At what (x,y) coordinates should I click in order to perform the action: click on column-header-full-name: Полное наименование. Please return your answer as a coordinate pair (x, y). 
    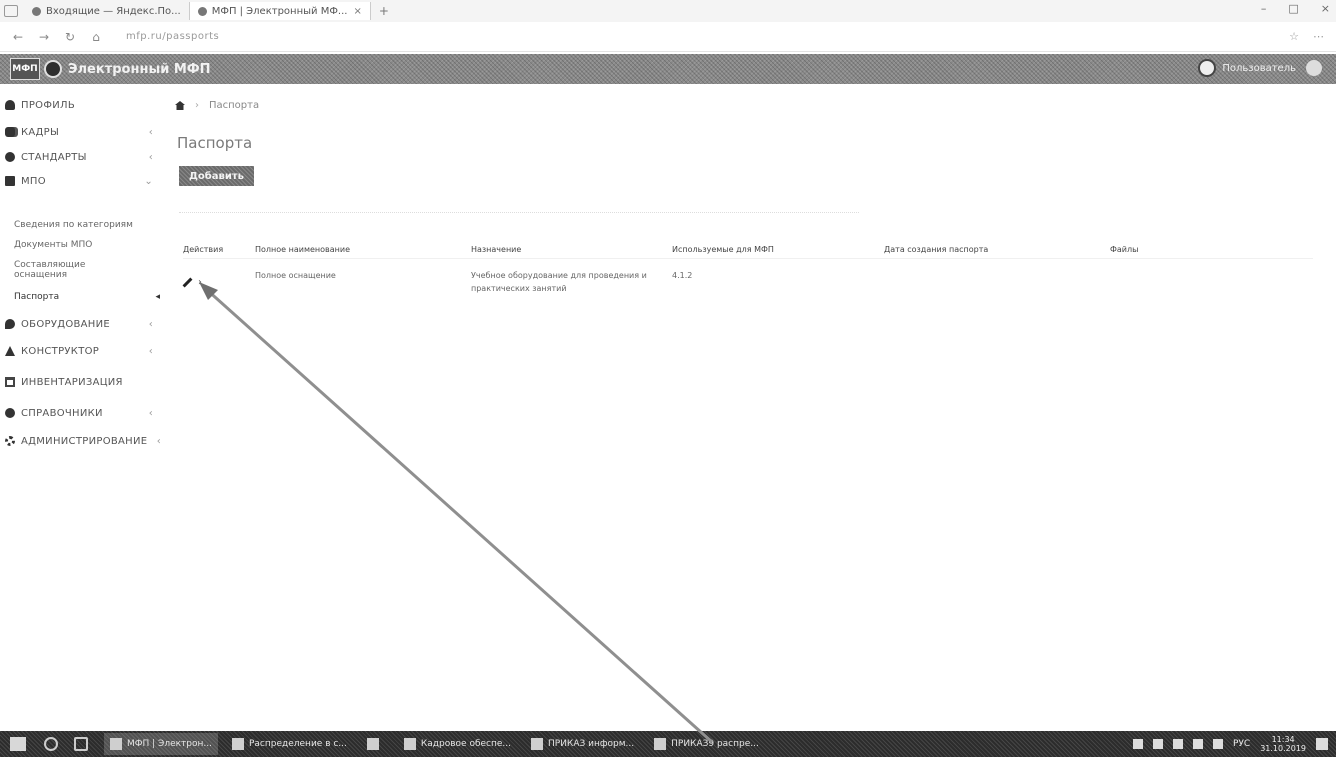
    Looking at the image, I should click on (363, 249).